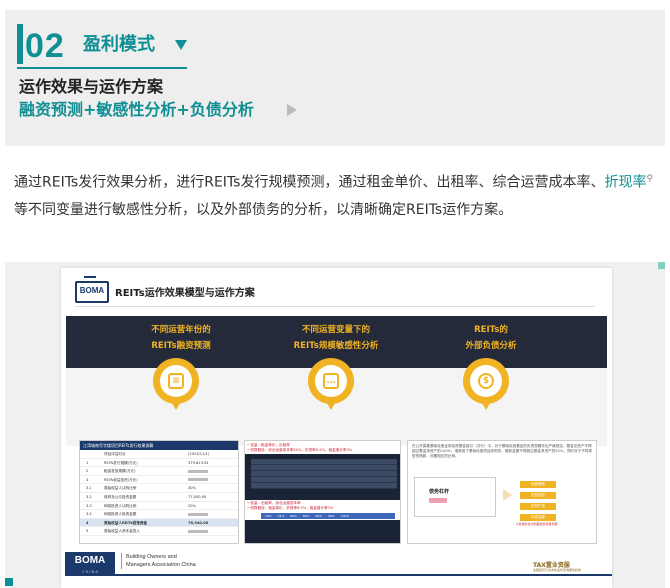 Image resolution: width=670 pixels, height=588 pixels. What do you see at coordinates (9, 582) in the screenshot?
I see `corner-mark-bottom` at bounding box center [9, 582].